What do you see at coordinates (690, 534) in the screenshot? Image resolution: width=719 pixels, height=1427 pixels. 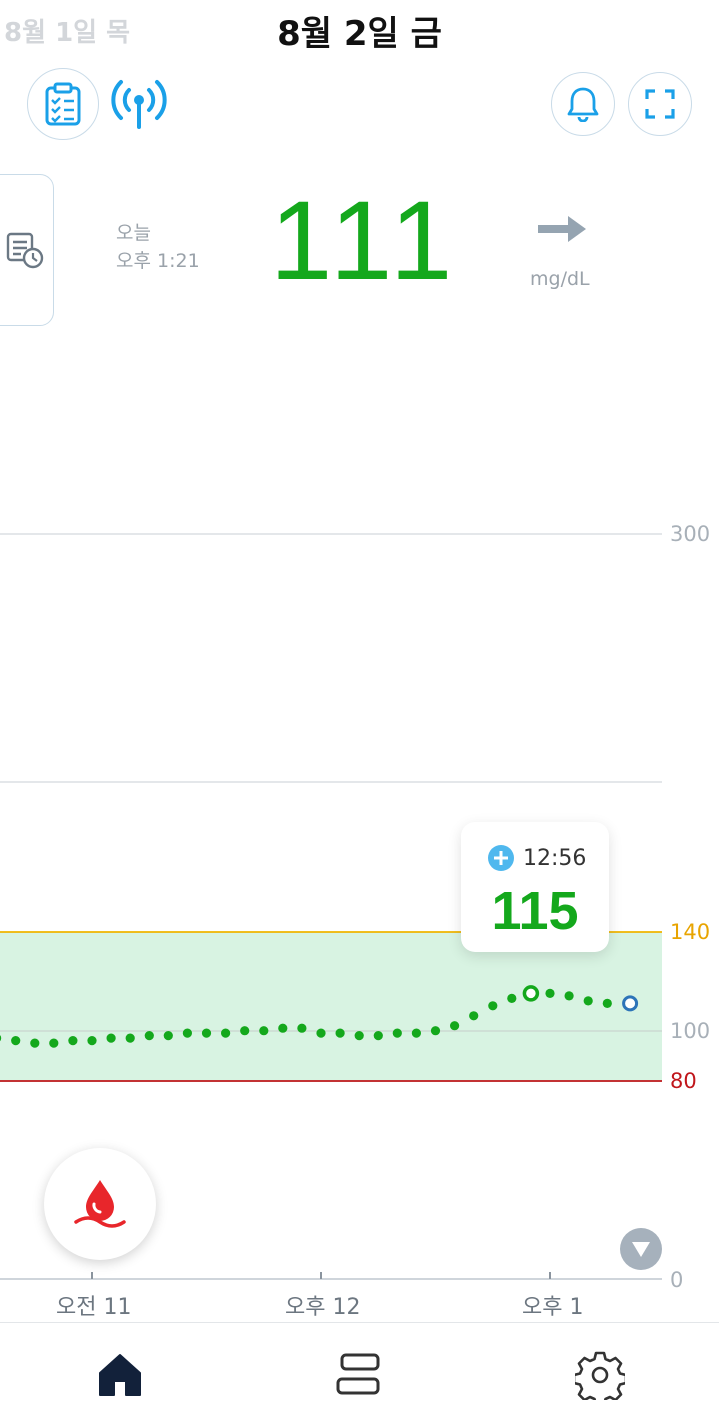 I see `y-tick-label: 300` at bounding box center [690, 534].